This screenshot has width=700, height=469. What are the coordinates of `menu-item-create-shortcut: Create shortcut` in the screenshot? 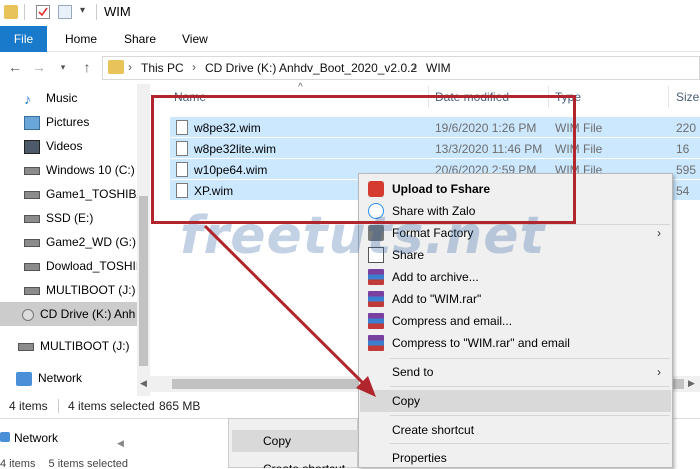 It's located at (515, 430).